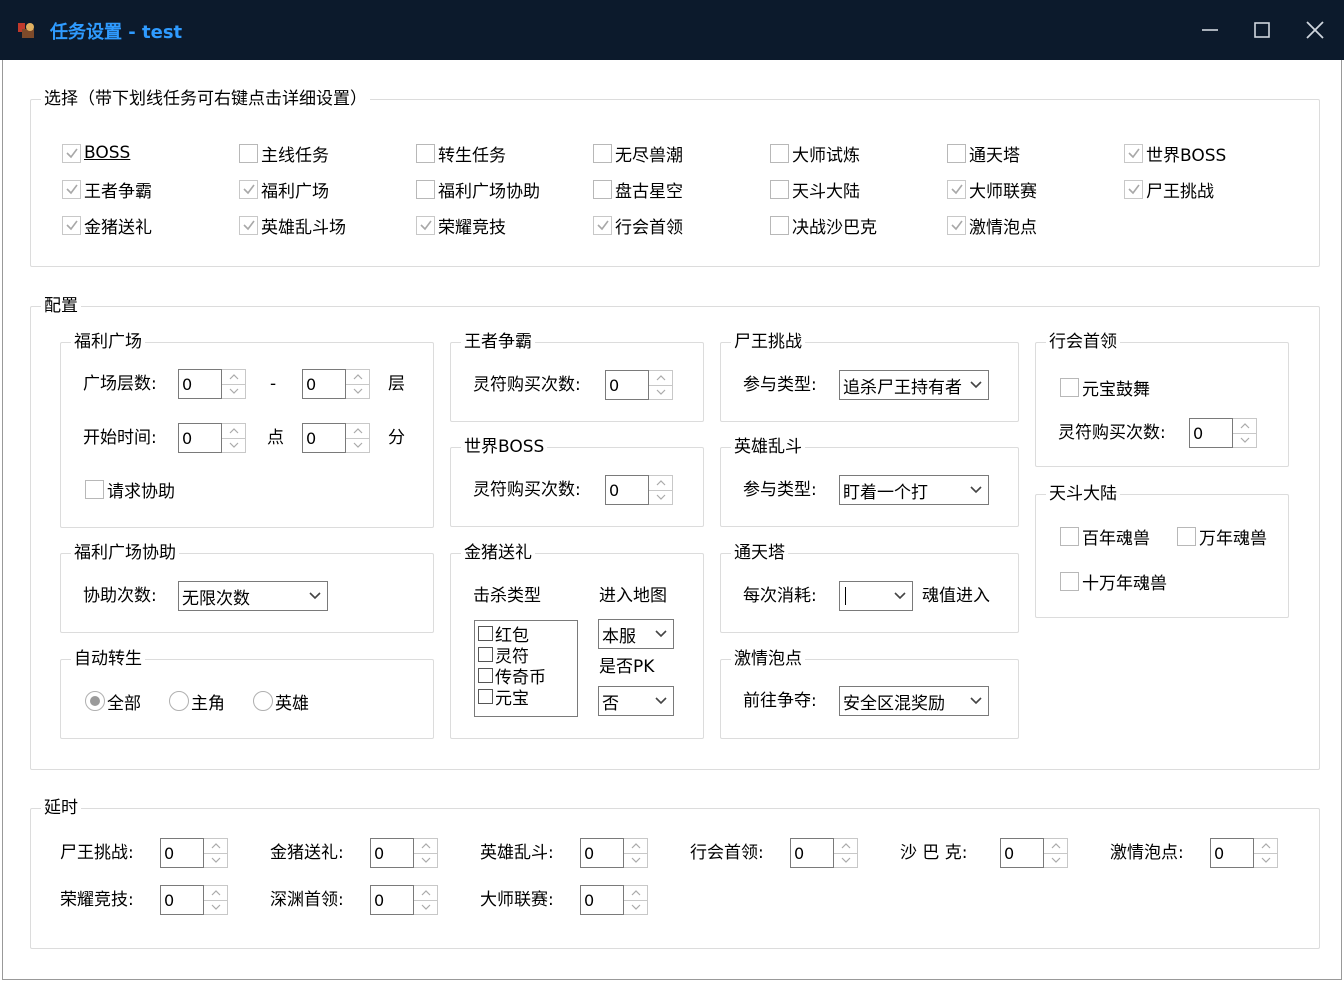  I want to click on list-item: 传奇币, so click(526, 676).